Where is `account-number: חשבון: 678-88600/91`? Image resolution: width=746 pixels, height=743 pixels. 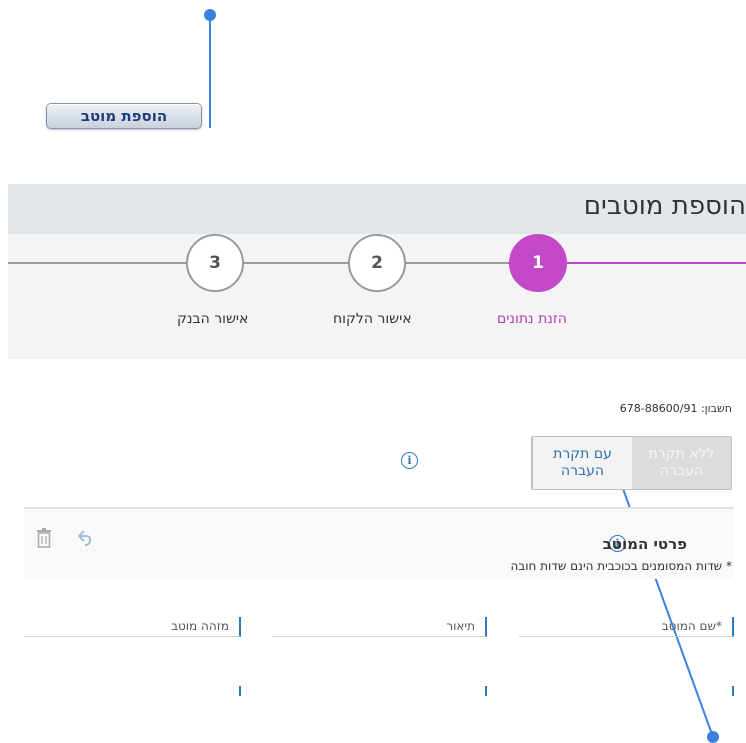 account-number: חשבון: 678-88600/91 is located at coordinates (675, 408).